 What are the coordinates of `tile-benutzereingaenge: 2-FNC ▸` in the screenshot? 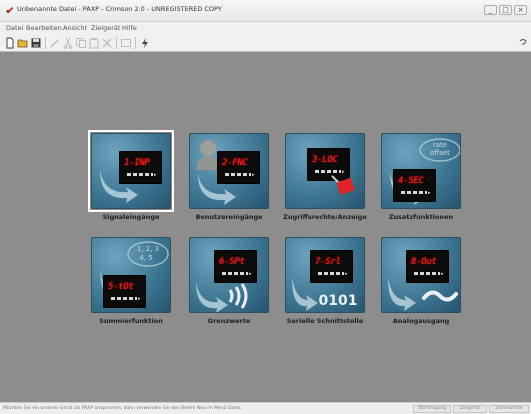 It's located at (229, 171).